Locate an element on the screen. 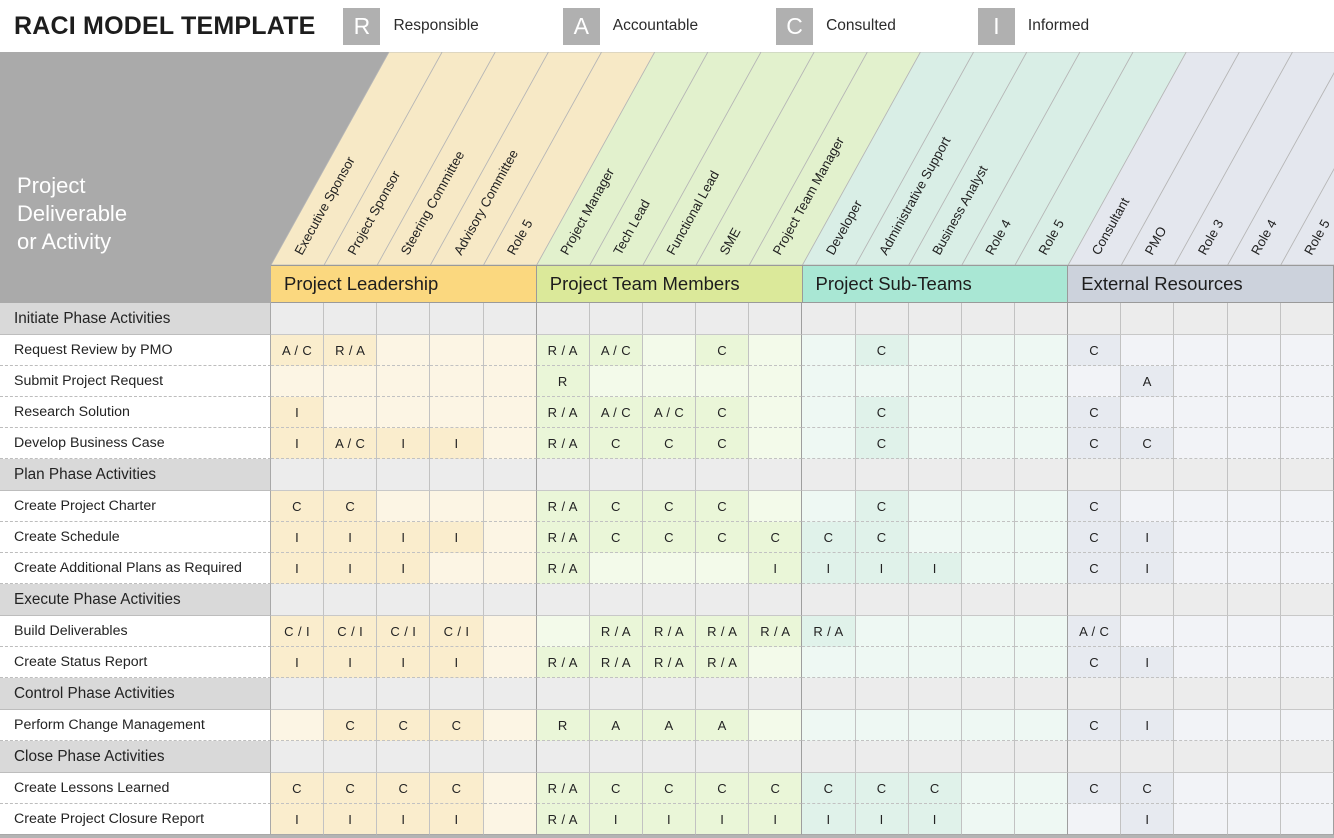  activity-row: Research Solution I R / AA / CA / CCCC is located at coordinates (667, 412).